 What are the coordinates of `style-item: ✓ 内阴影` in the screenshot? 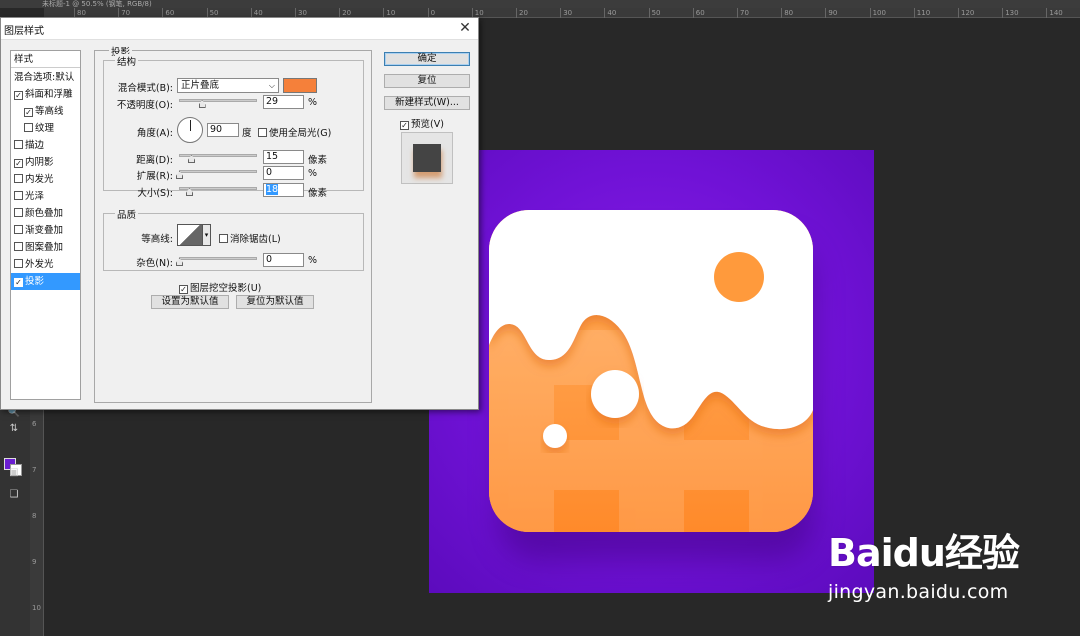 It's located at (45, 162).